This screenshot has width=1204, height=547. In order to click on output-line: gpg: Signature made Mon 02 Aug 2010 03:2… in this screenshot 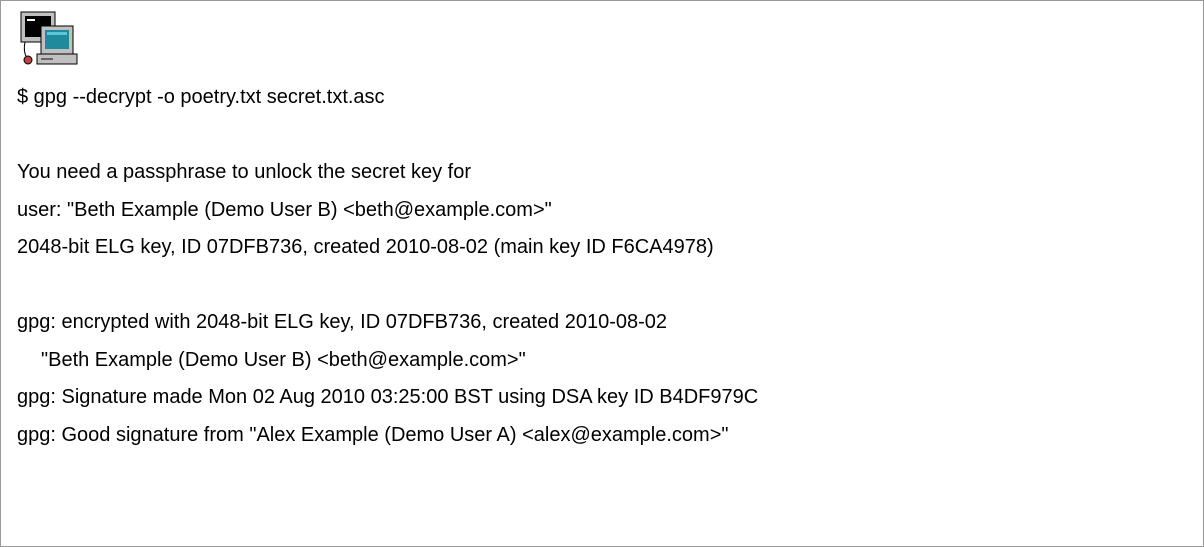, I will do `click(388, 397)`.